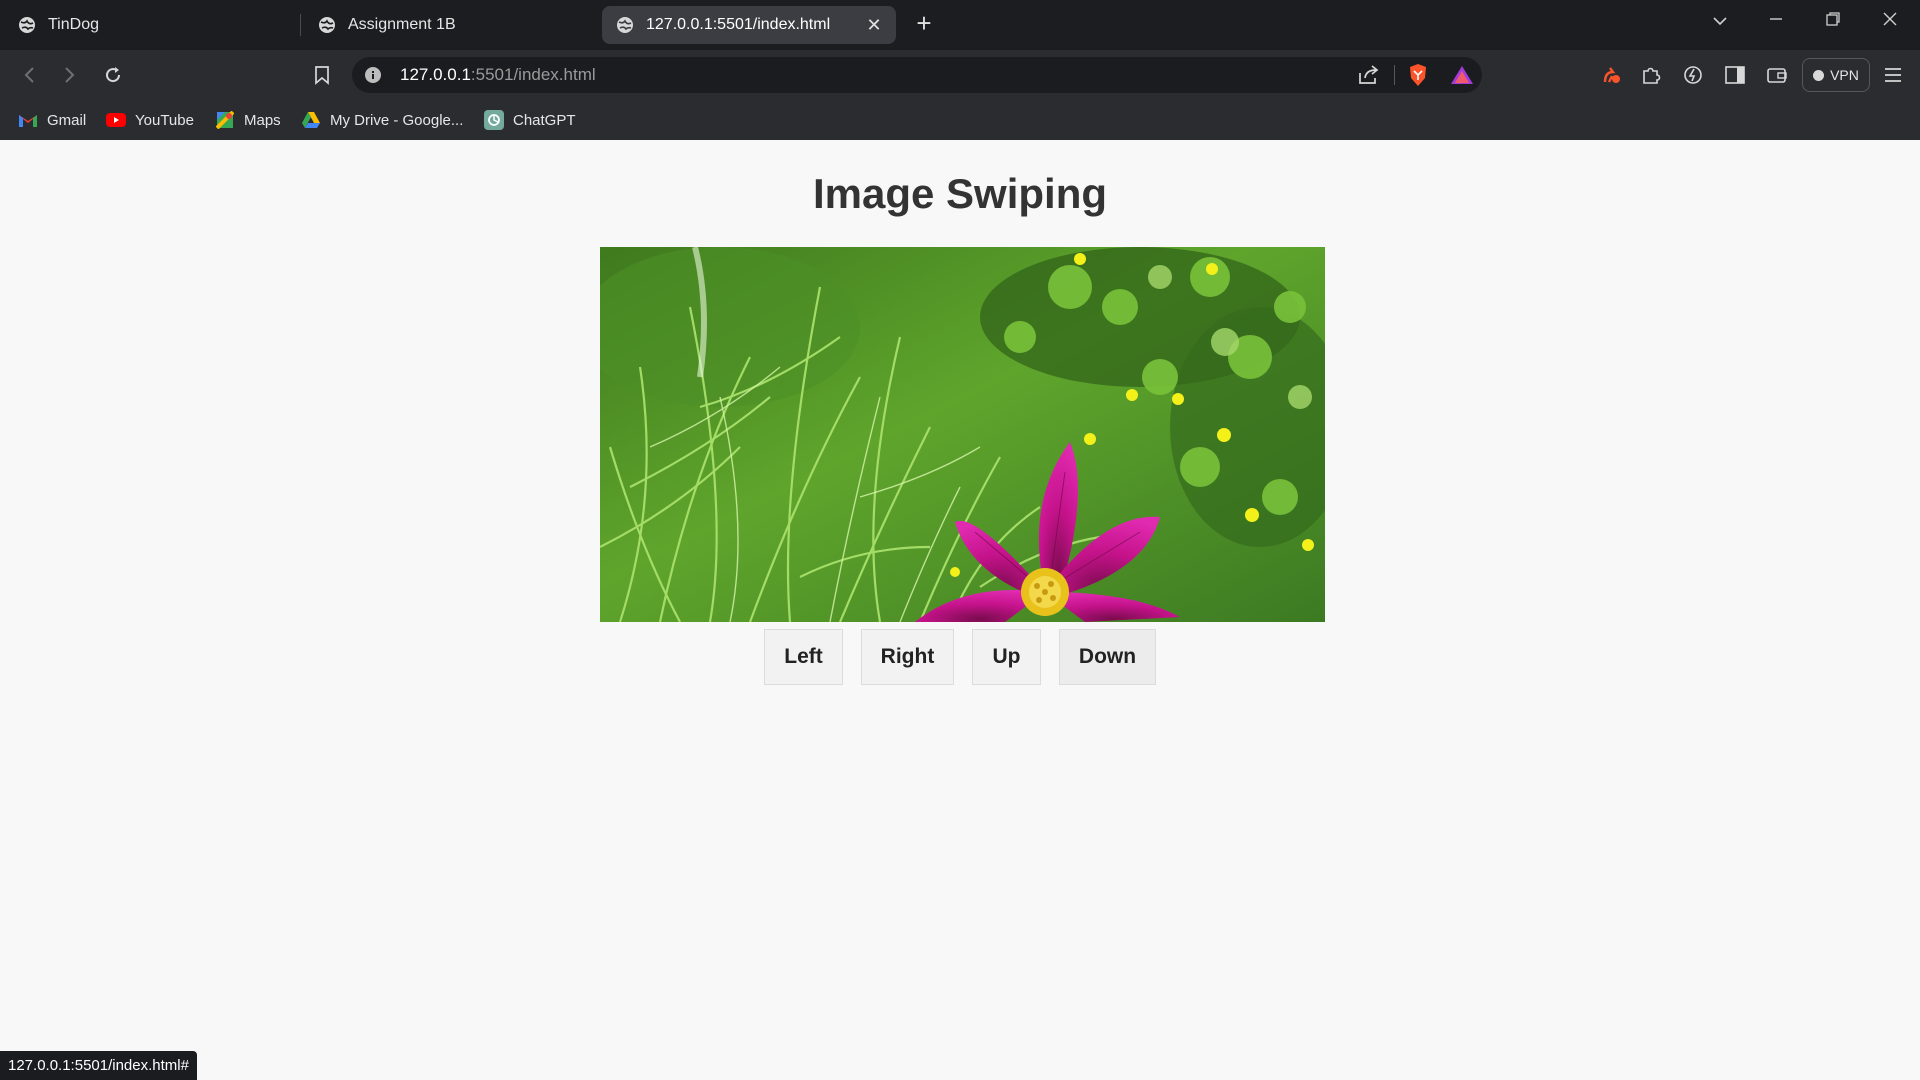 The height and width of the screenshot is (1080, 1920). Describe the element at coordinates (803, 657) in the screenshot. I see `left-button: Left` at that location.